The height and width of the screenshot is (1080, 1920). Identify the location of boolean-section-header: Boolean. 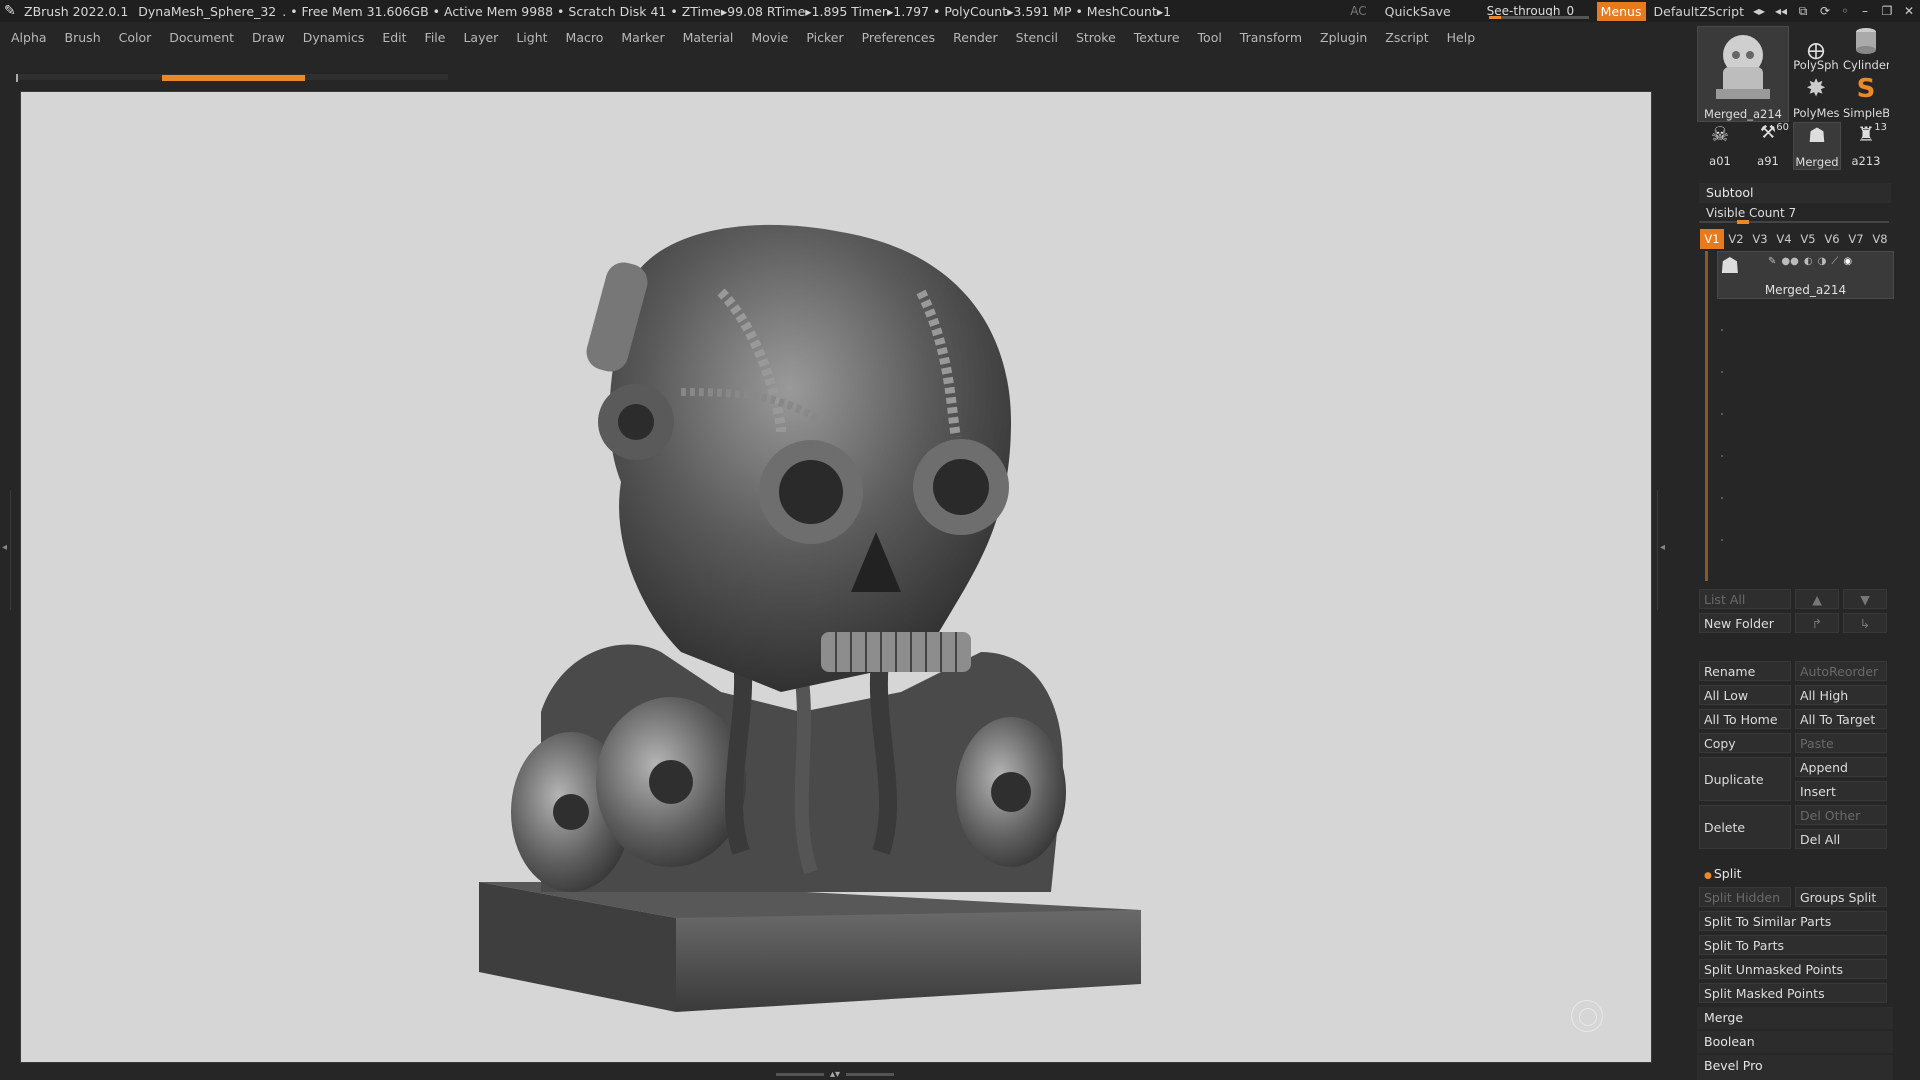
(1795, 1042).